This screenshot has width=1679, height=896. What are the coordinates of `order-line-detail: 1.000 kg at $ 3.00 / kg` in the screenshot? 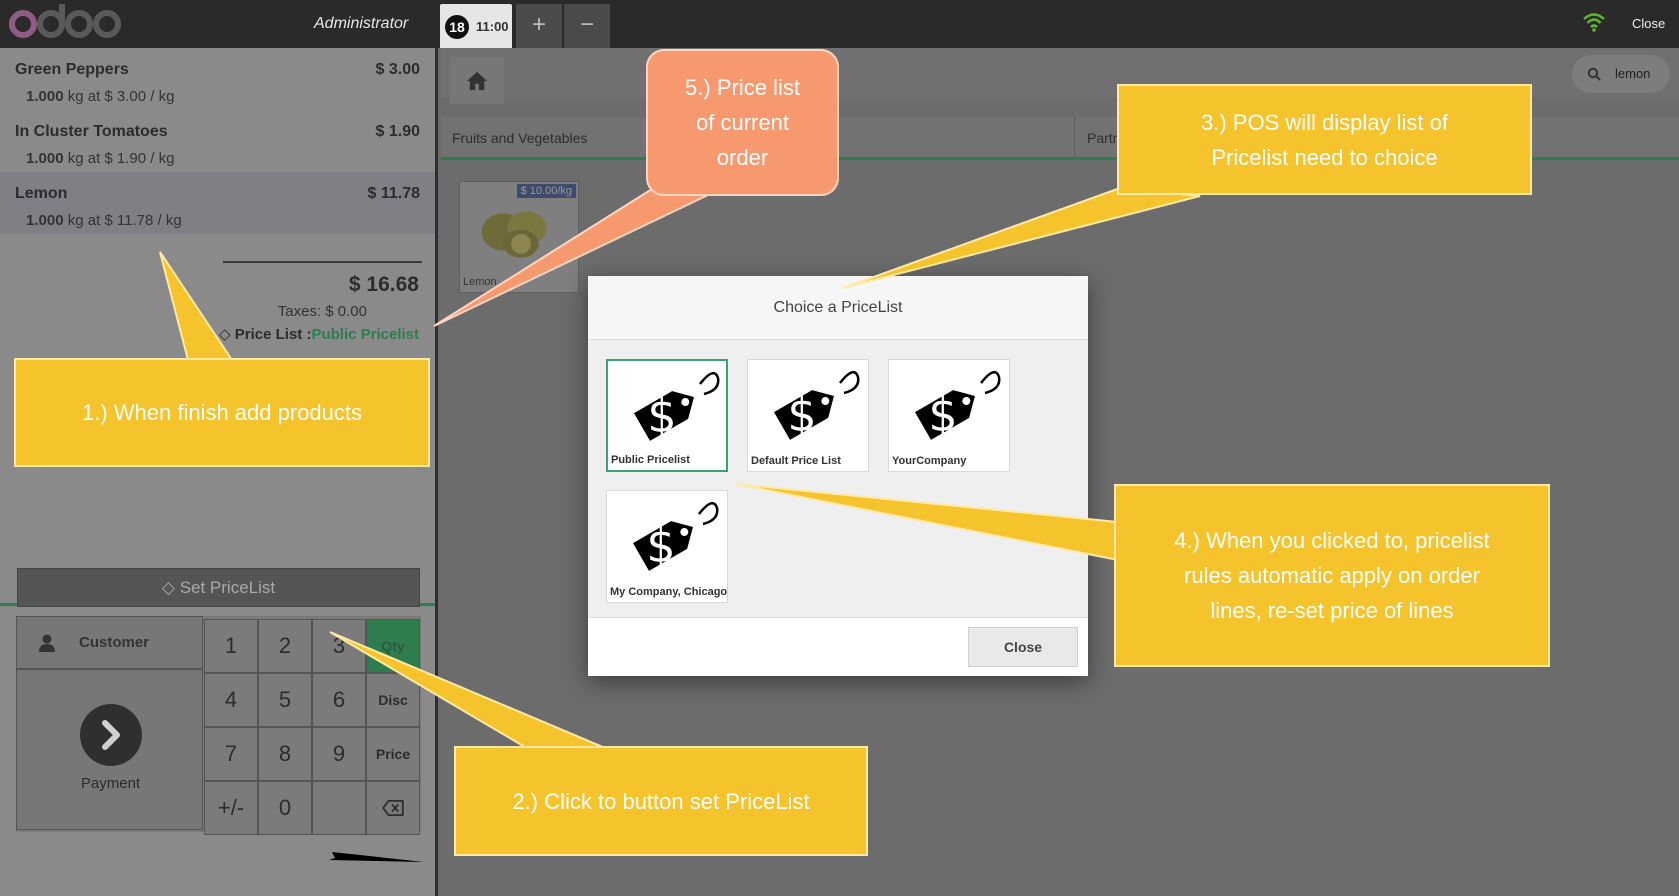 It's located at (100, 96).